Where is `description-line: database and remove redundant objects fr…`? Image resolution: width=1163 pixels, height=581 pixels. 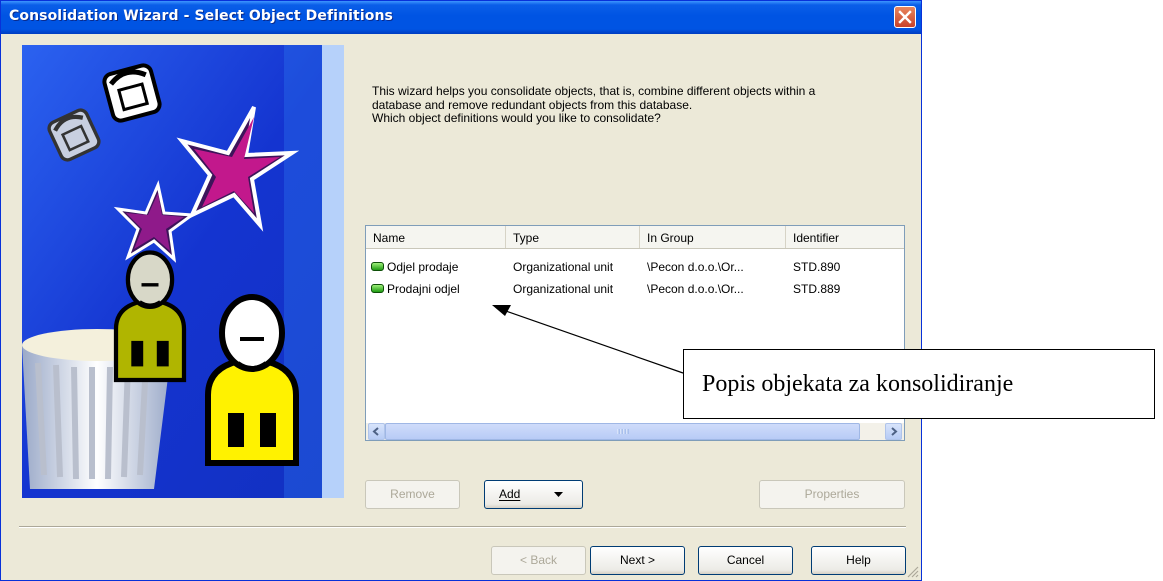 description-line: database and remove redundant objects fr… is located at coordinates (532, 104).